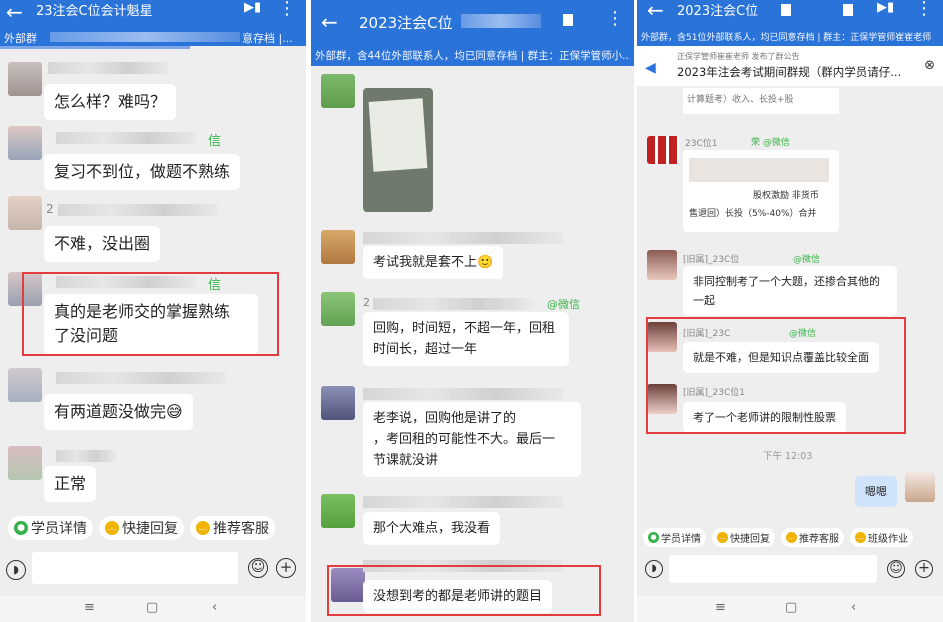  Describe the element at coordinates (445, 418) in the screenshot. I see `message-line: 老李说，回购他是讲了的` at that location.